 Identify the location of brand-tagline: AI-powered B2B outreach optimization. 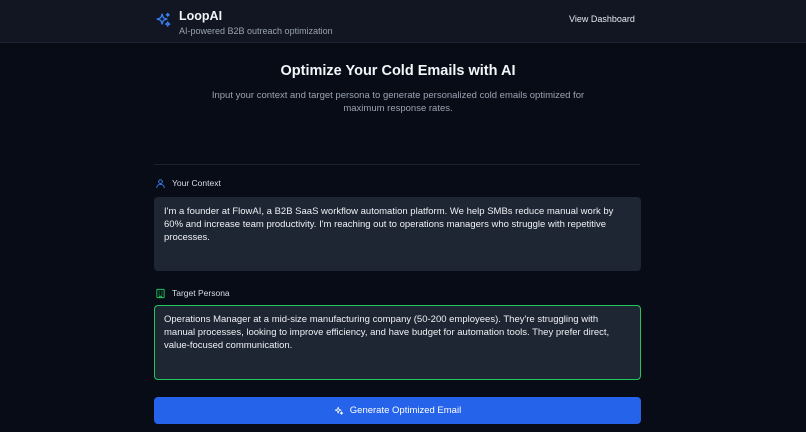
(256, 31).